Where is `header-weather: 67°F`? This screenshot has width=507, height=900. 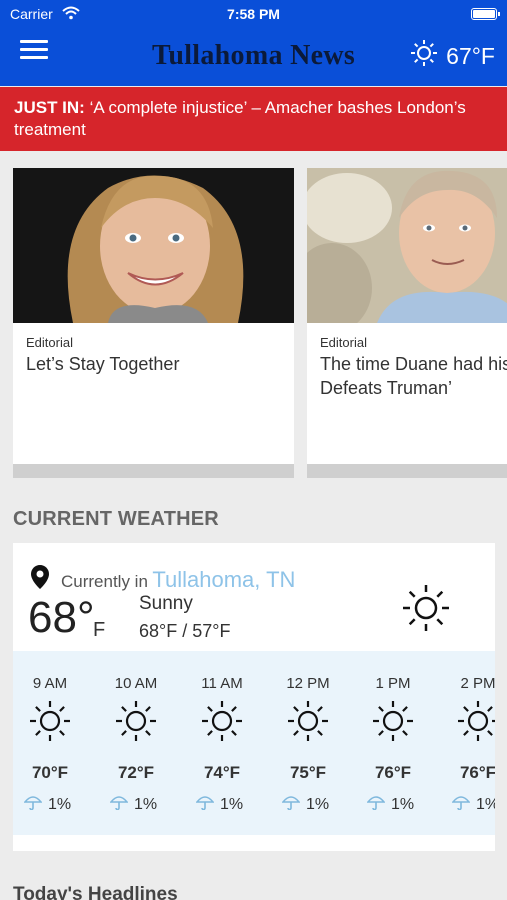 header-weather: 67°F is located at coordinates (452, 56).